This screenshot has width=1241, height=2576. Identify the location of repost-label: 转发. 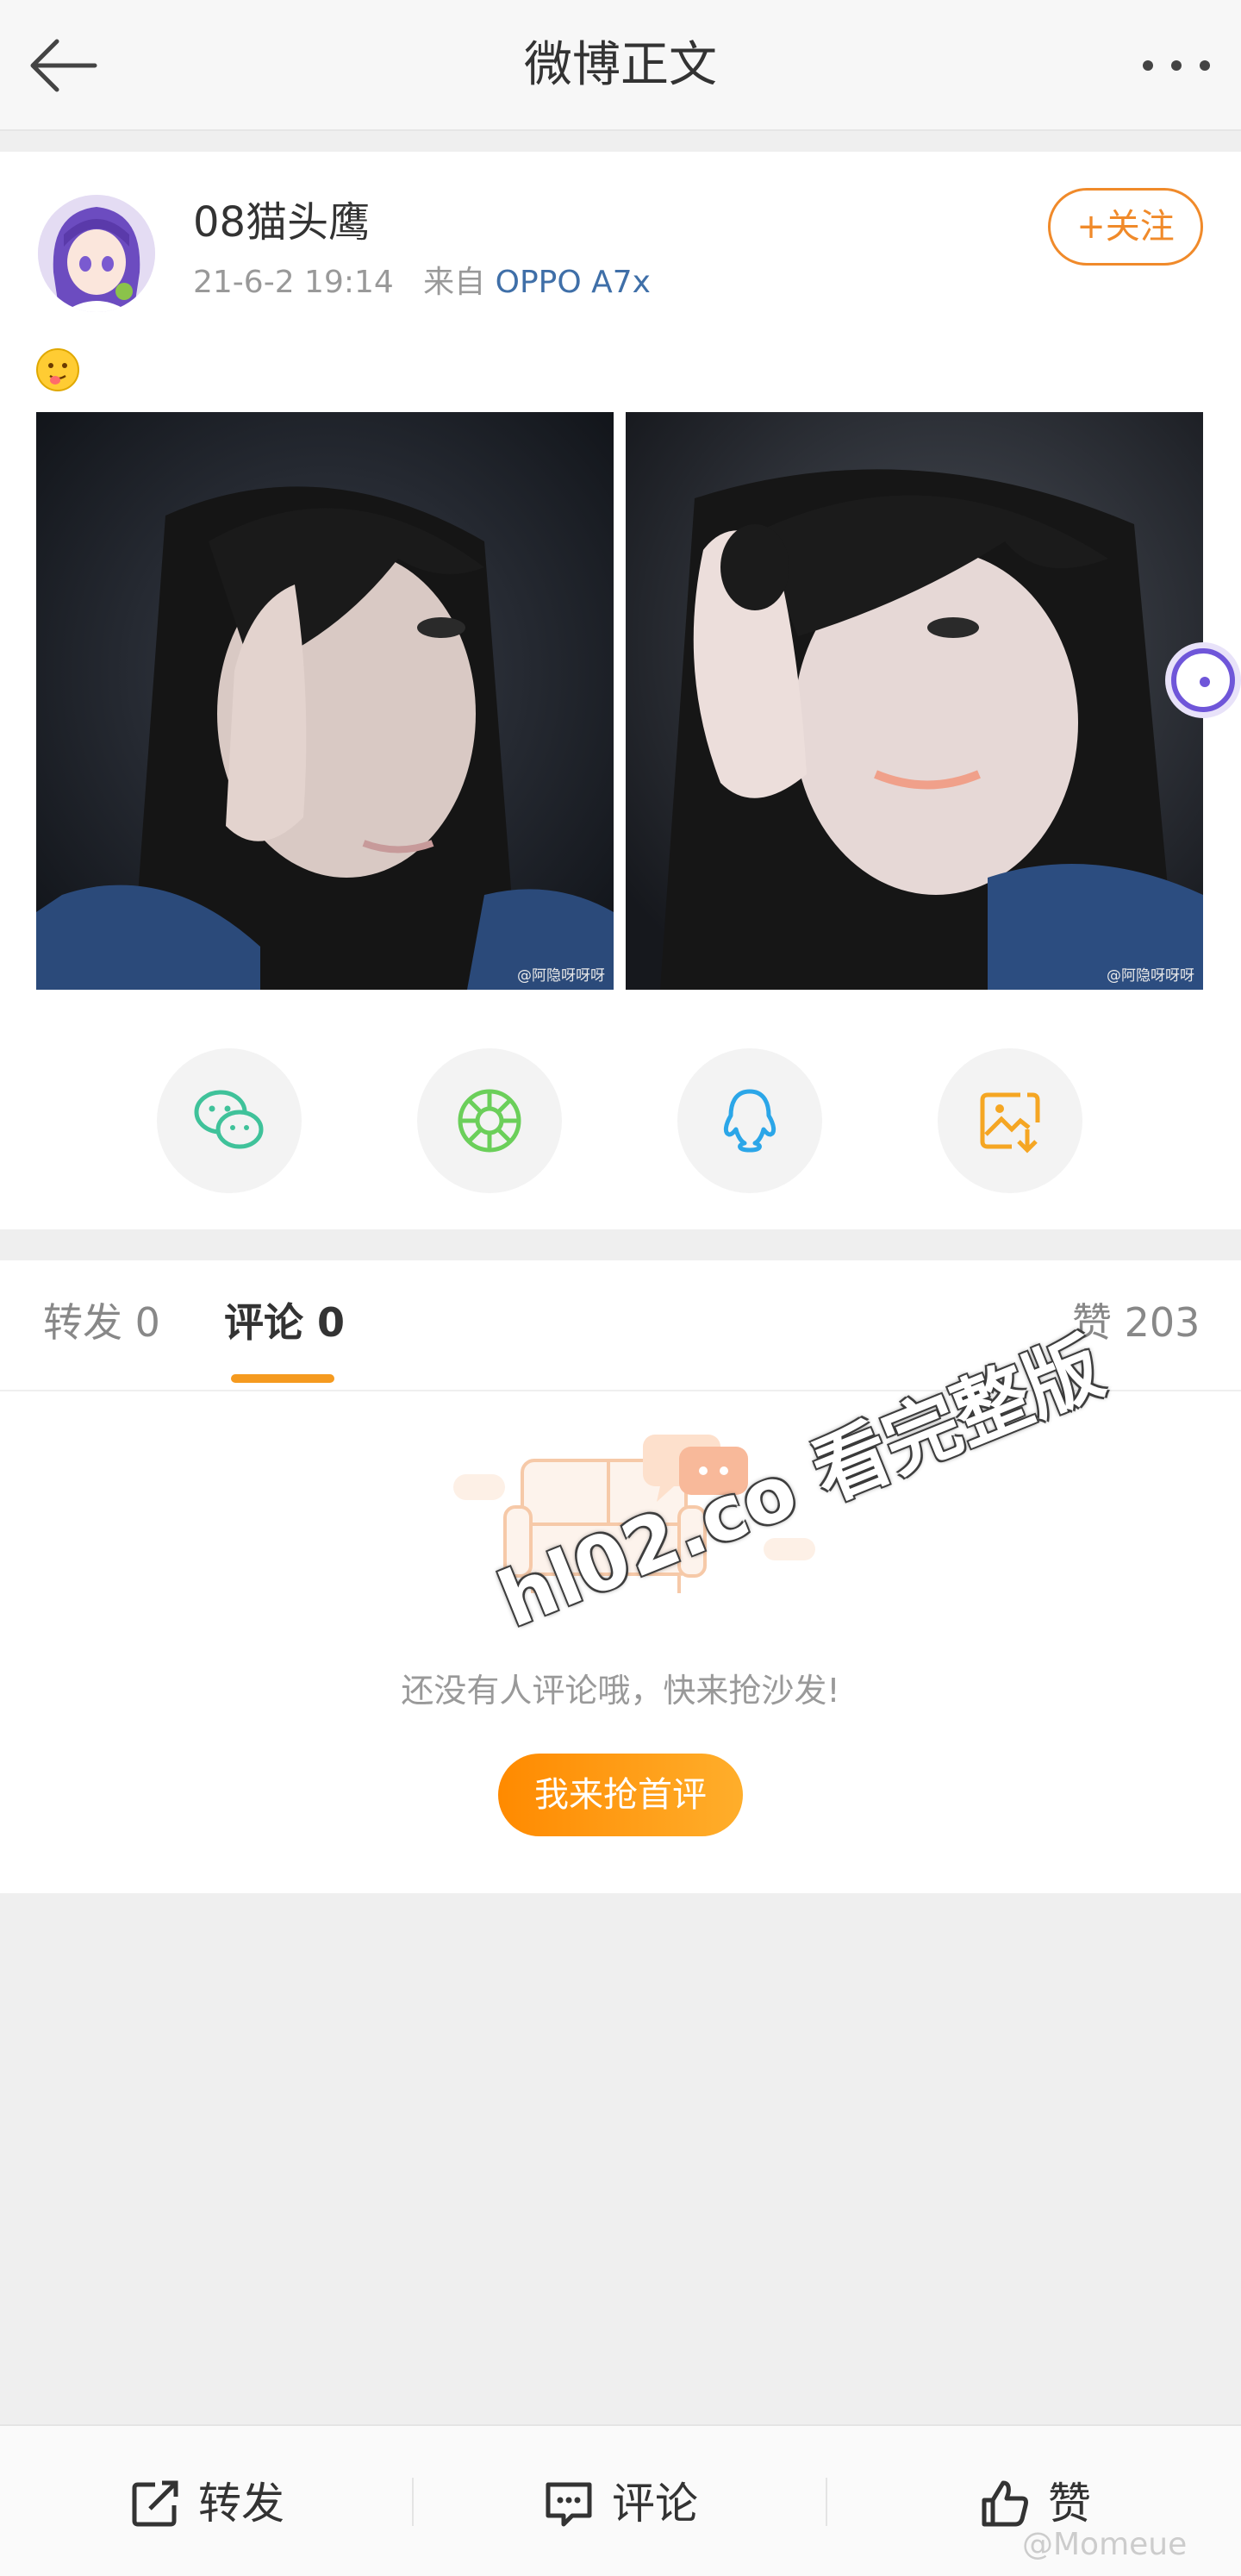
(241, 2504).